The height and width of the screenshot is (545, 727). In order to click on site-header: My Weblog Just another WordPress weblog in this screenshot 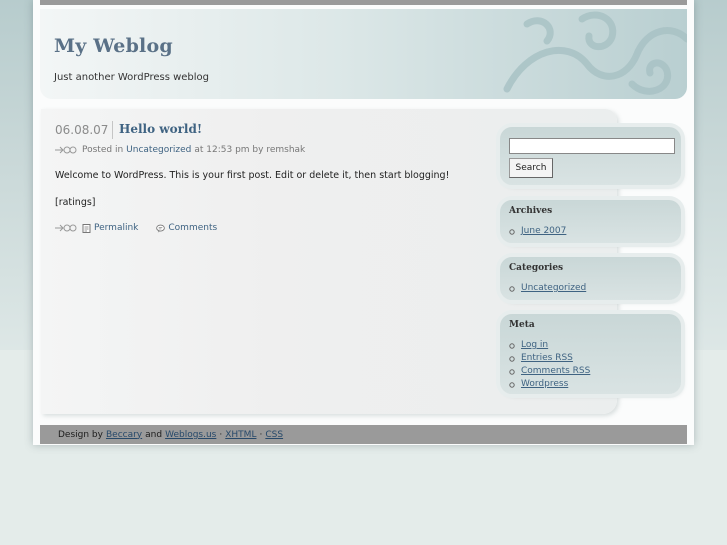, I will do `click(363, 54)`.